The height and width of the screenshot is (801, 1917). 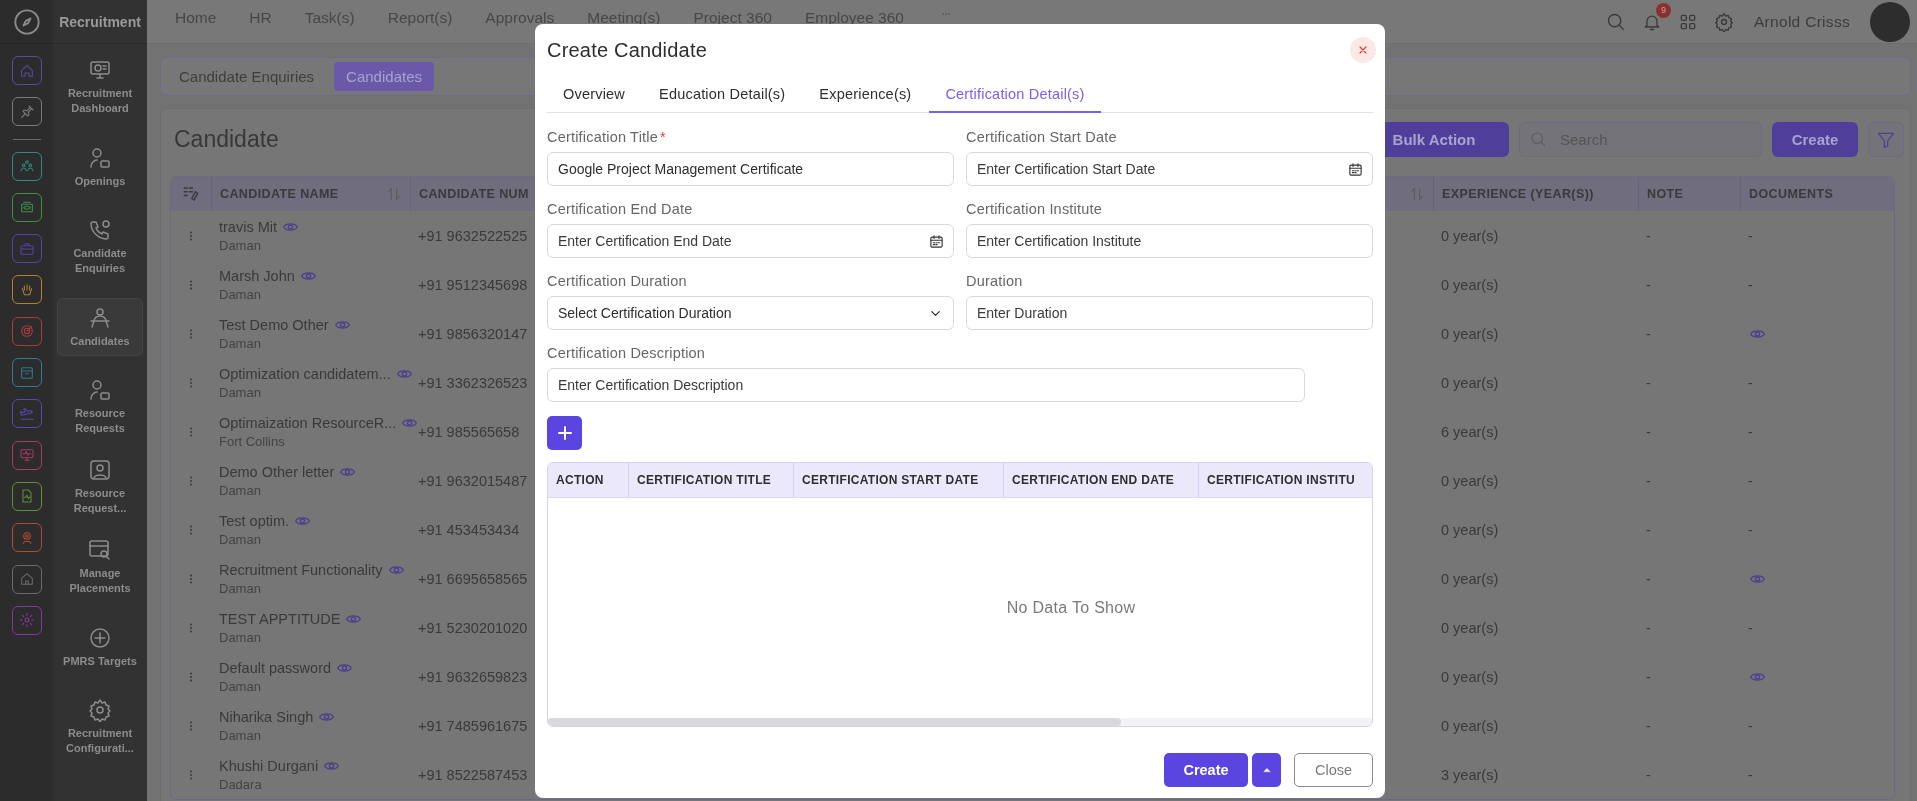 What do you see at coordinates (627, 353) in the screenshot?
I see `field-label: Certification Description` at bounding box center [627, 353].